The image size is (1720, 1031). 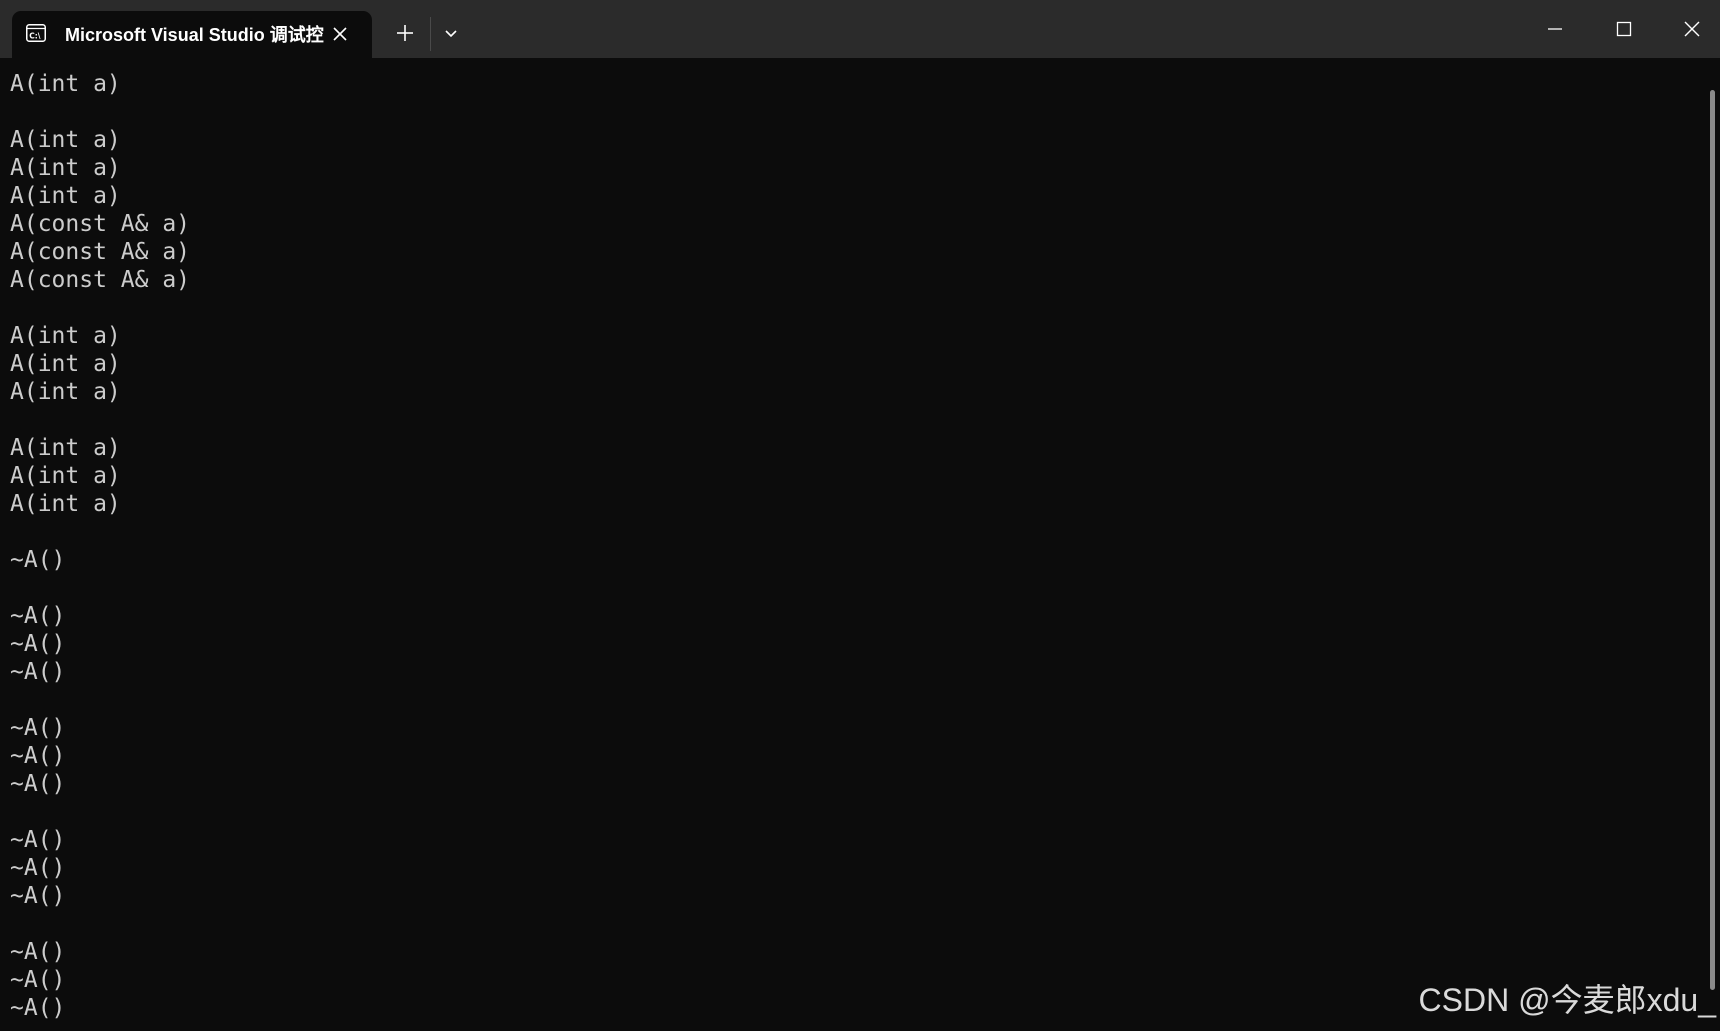 I want to click on active-tab: C:\ Microsoft Visual Studio 调试控, so click(x=192, y=34).